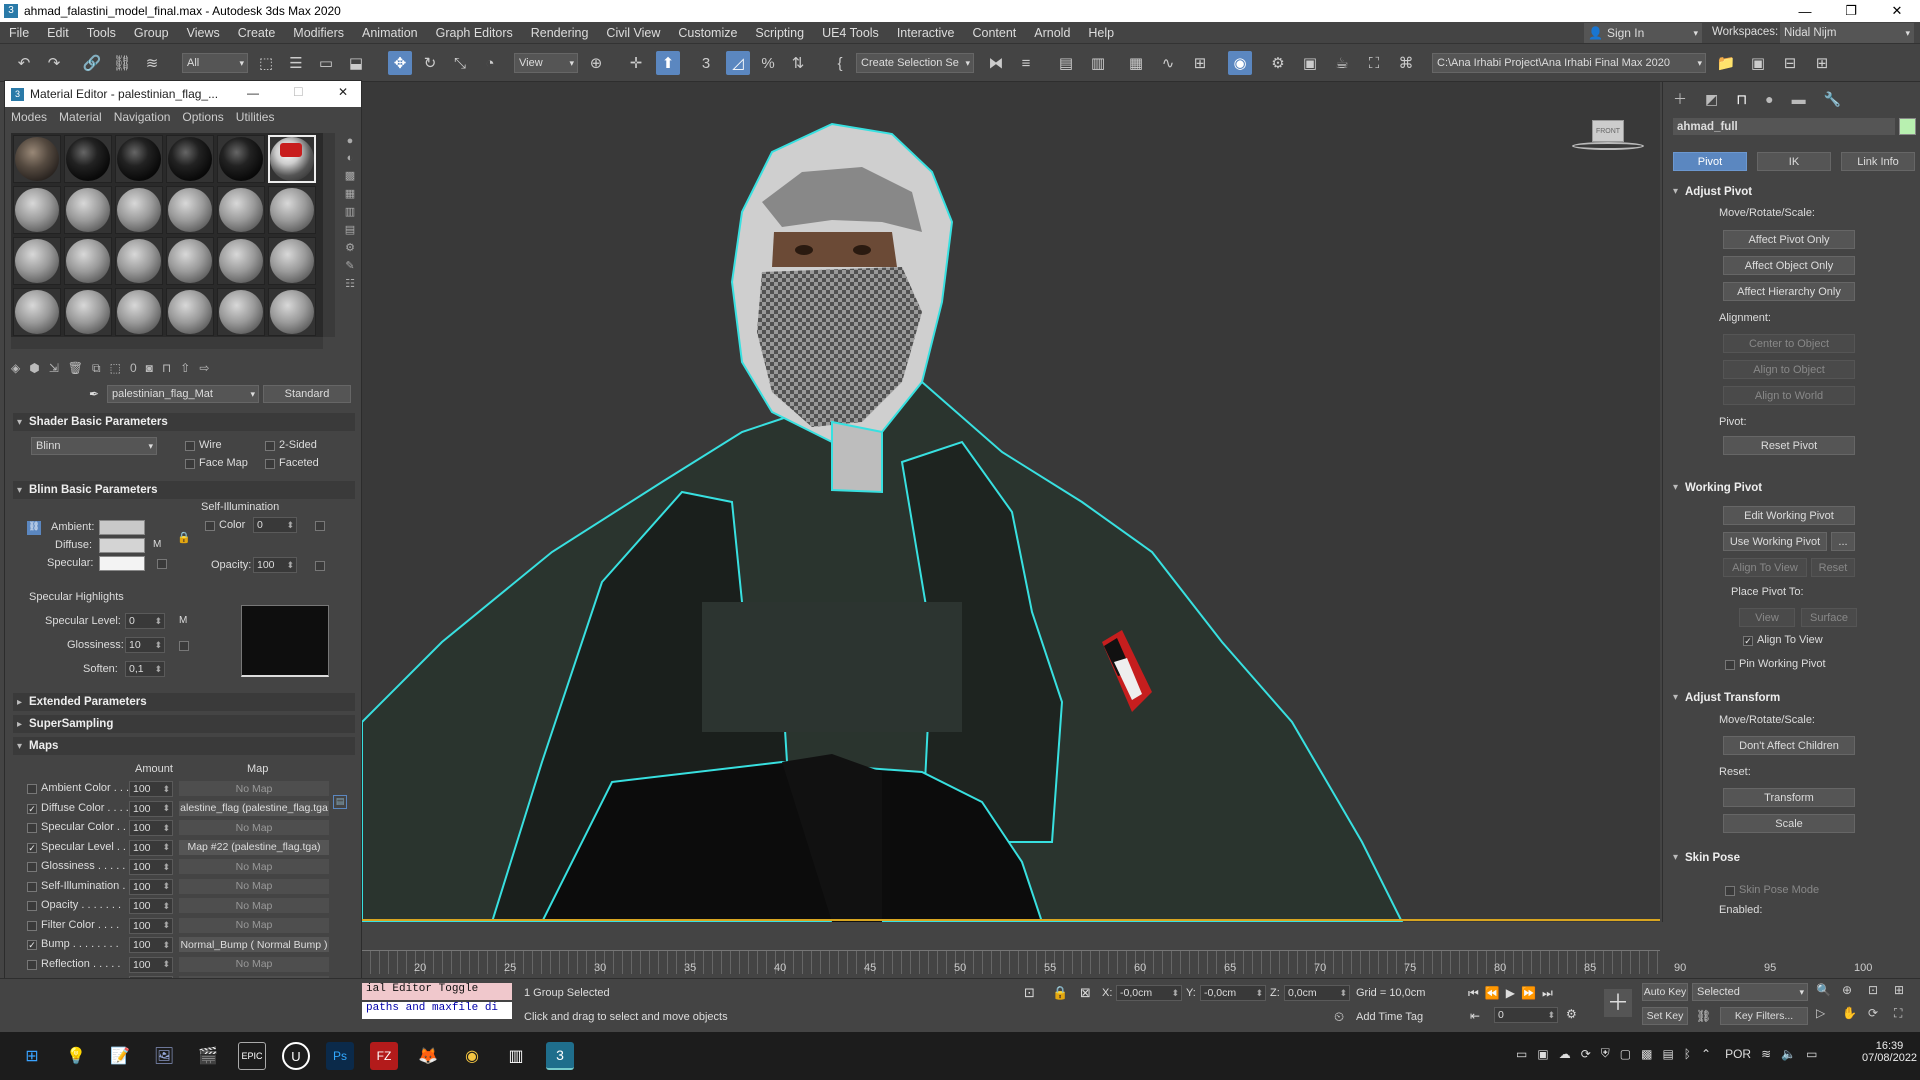 This screenshot has height=1080, width=1920. What do you see at coordinates (1547, 993) in the screenshot?
I see `go-to-end-icon: ⏭` at bounding box center [1547, 993].